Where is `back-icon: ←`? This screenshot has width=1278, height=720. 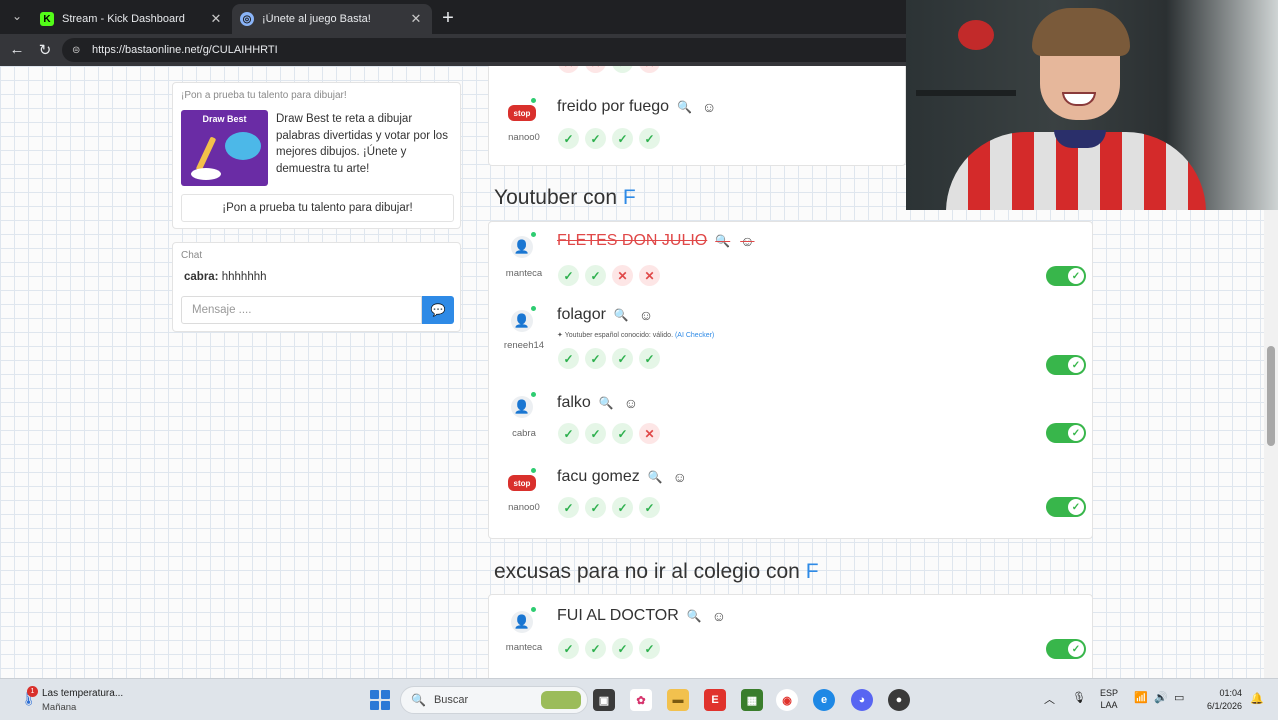
back-icon: ← is located at coordinates (17, 49).